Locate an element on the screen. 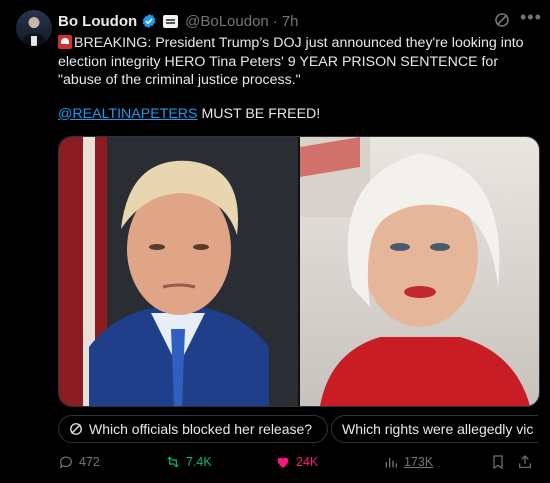 This screenshot has height=483, width=550. bookmark-button is located at coordinates (498, 462).